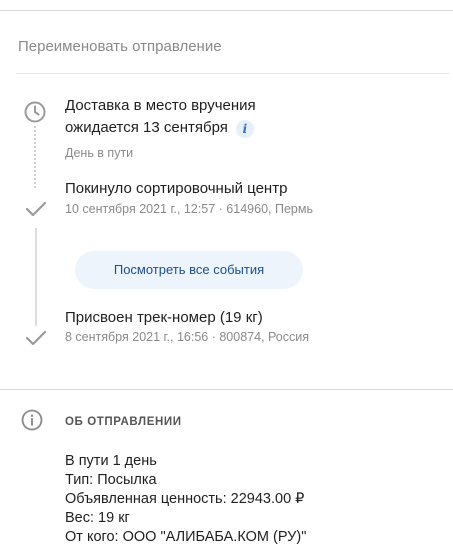  I want to click on event-title-line: ожидается 13 сентября i, so click(160, 128).